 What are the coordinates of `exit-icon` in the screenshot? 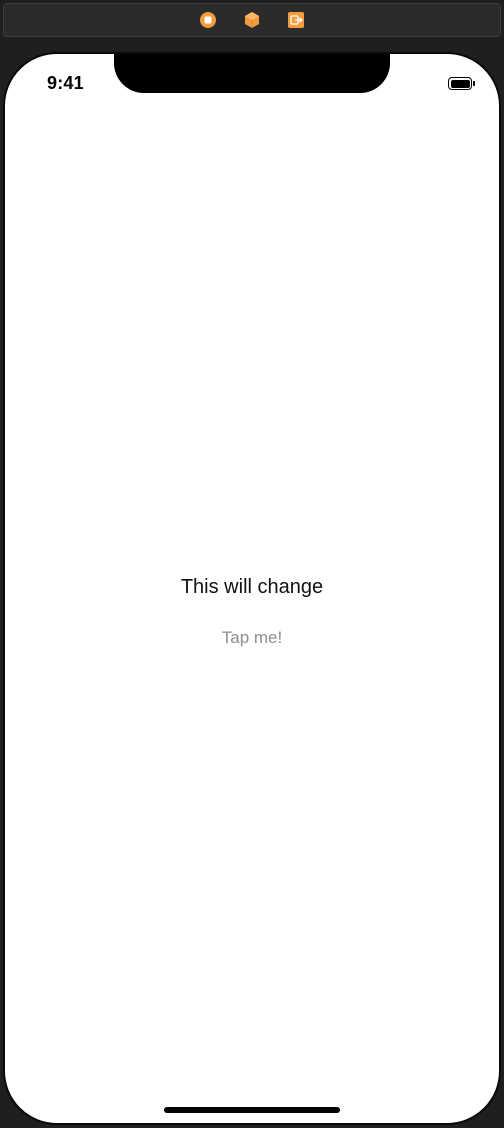 It's located at (296, 20).